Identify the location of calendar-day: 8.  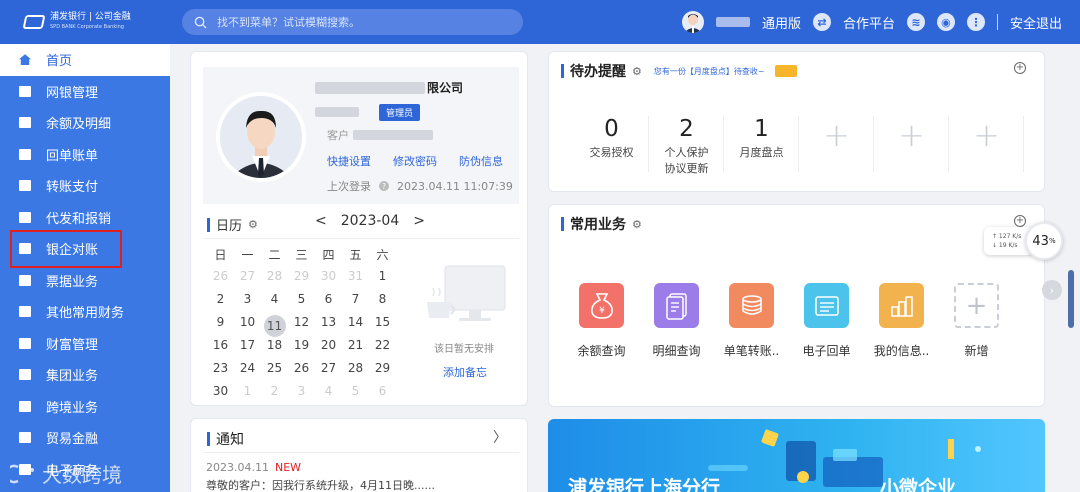
(382, 303).